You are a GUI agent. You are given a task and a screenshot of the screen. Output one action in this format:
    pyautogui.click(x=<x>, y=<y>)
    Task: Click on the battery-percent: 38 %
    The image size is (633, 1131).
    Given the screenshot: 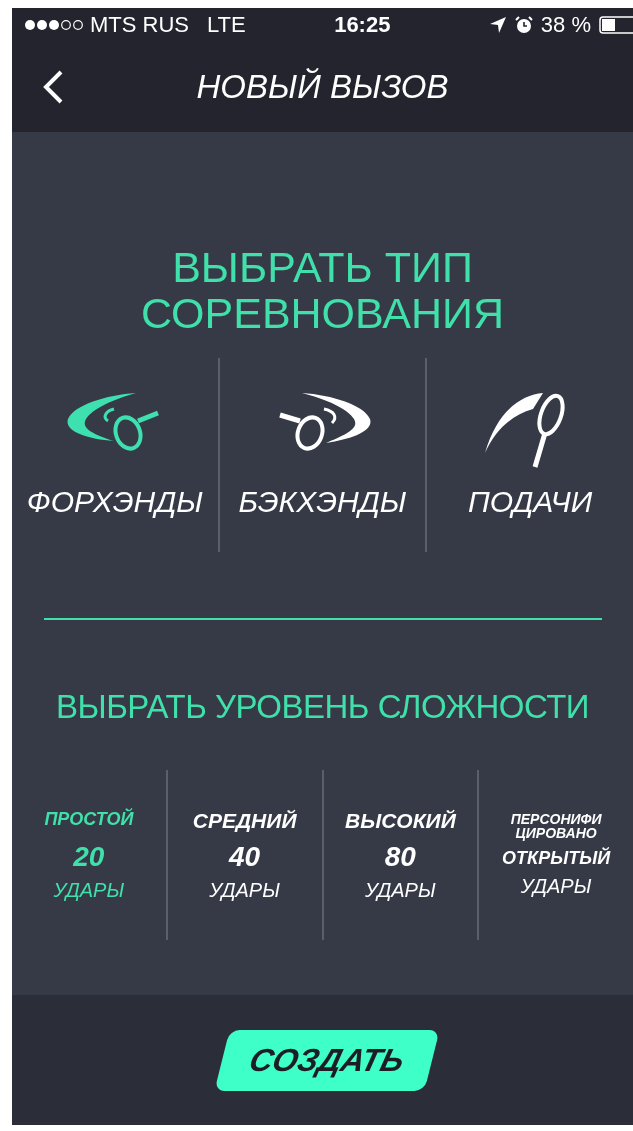 What is the action you would take?
    pyautogui.click(x=565, y=25)
    